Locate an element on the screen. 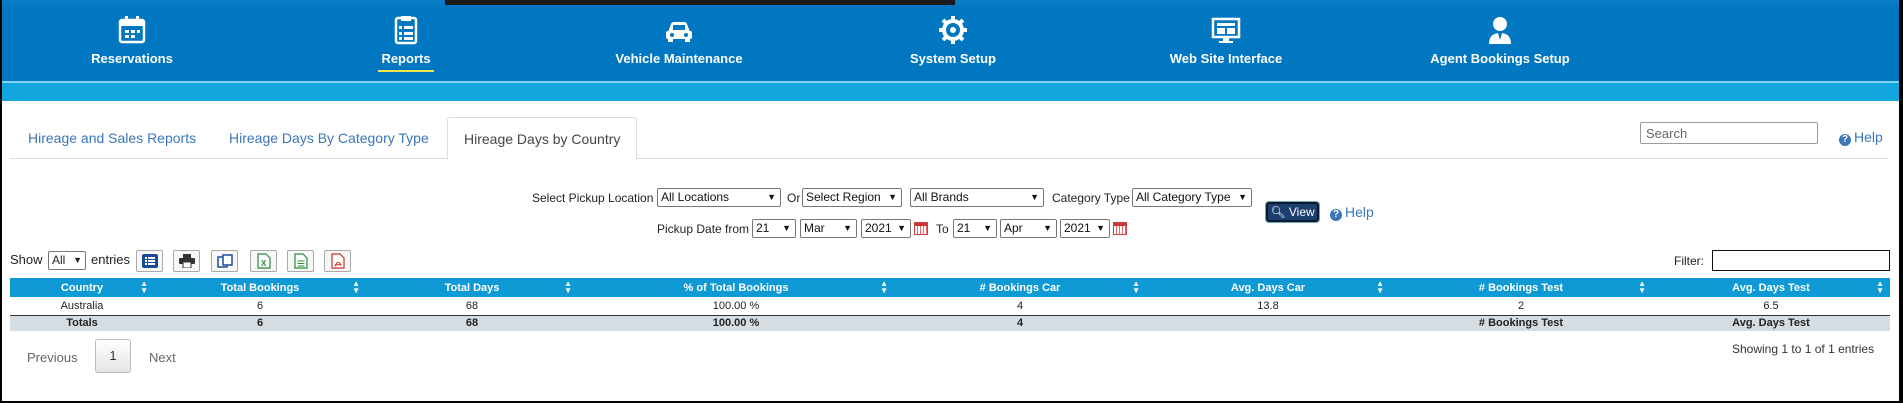 The width and height of the screenshot is (1903, 403). entries-select: All ▼ is located at coordinates (67, 260).